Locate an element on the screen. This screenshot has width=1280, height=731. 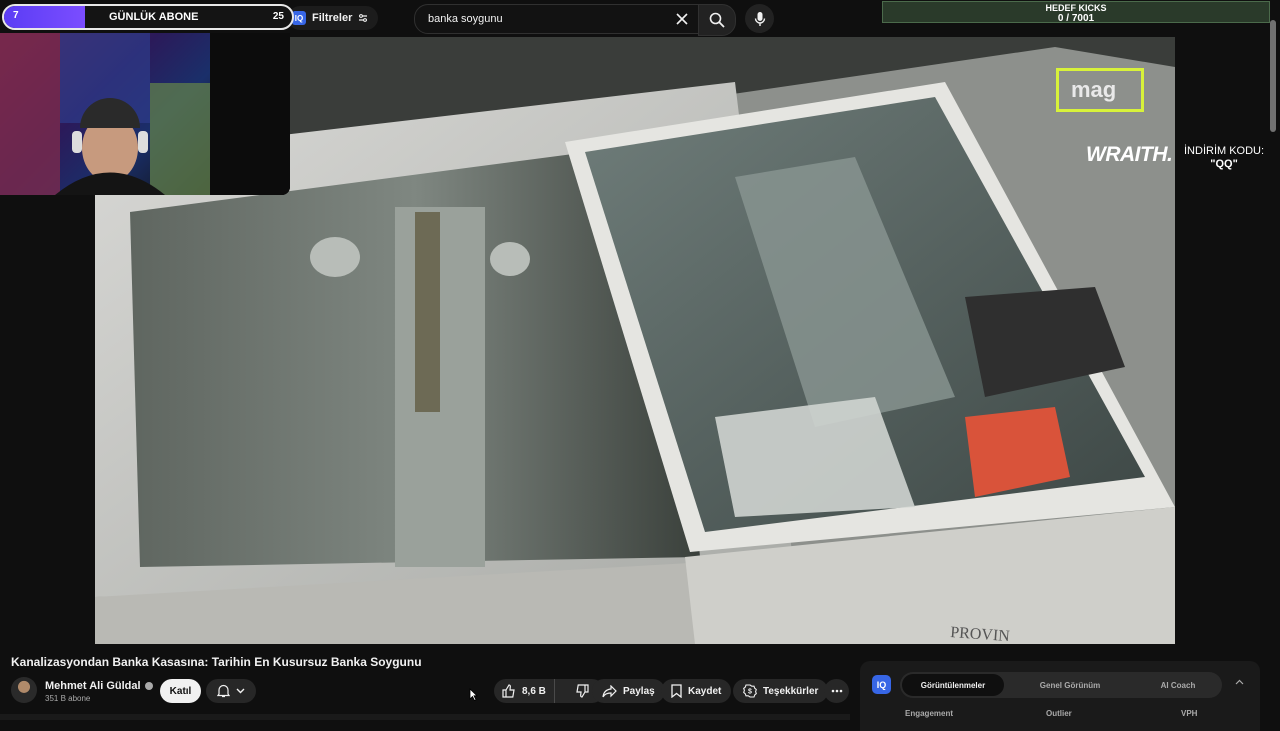
daily-subscriber-overlay: 7 GÜNLÜK ABONE 25 is located at coordinates (148, 17).